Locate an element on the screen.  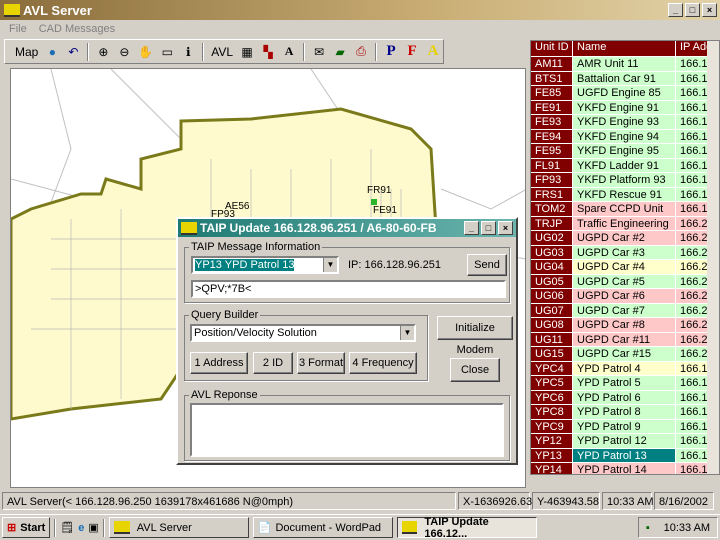
list-scrollbar is located at coordinates (713, 257).